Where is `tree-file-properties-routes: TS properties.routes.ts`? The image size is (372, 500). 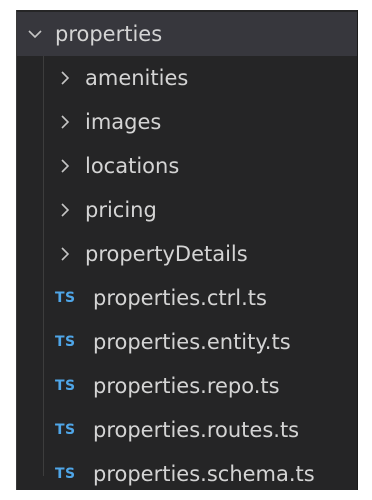 tree-file-properties-routes: TS properties.routes.ts is located at coordinates (187, 430).